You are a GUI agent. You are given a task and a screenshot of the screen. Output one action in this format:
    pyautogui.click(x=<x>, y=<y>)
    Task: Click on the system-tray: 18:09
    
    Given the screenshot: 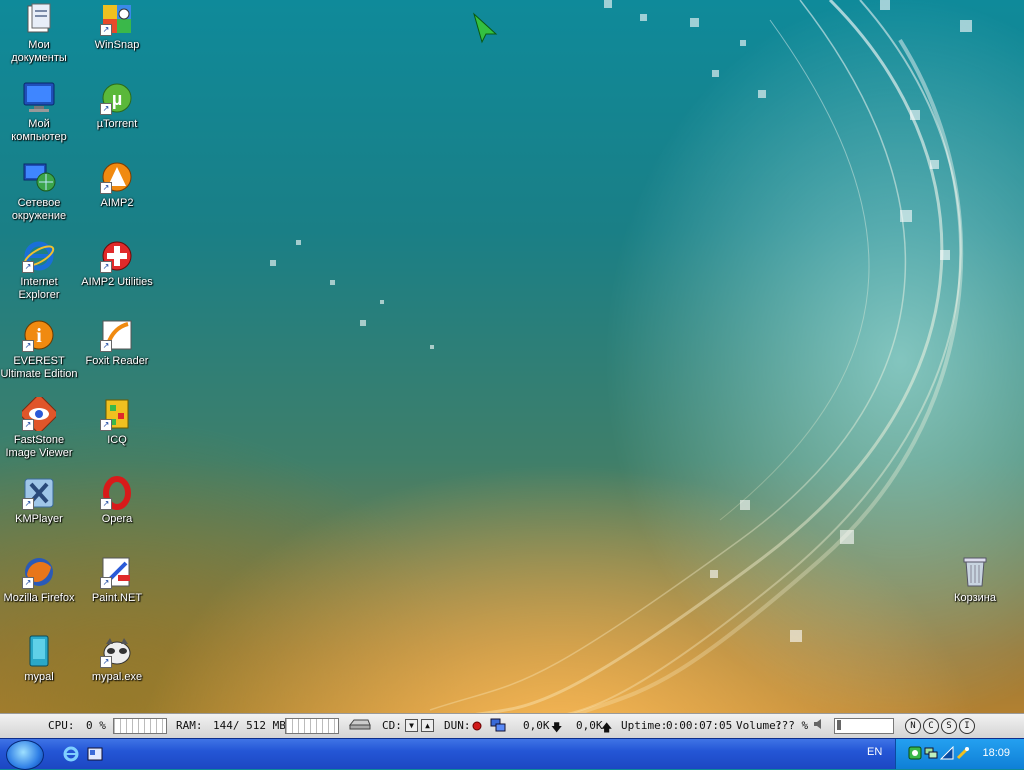 What is the action you would take?
    pyautogui.click(x=959, y=754)
    